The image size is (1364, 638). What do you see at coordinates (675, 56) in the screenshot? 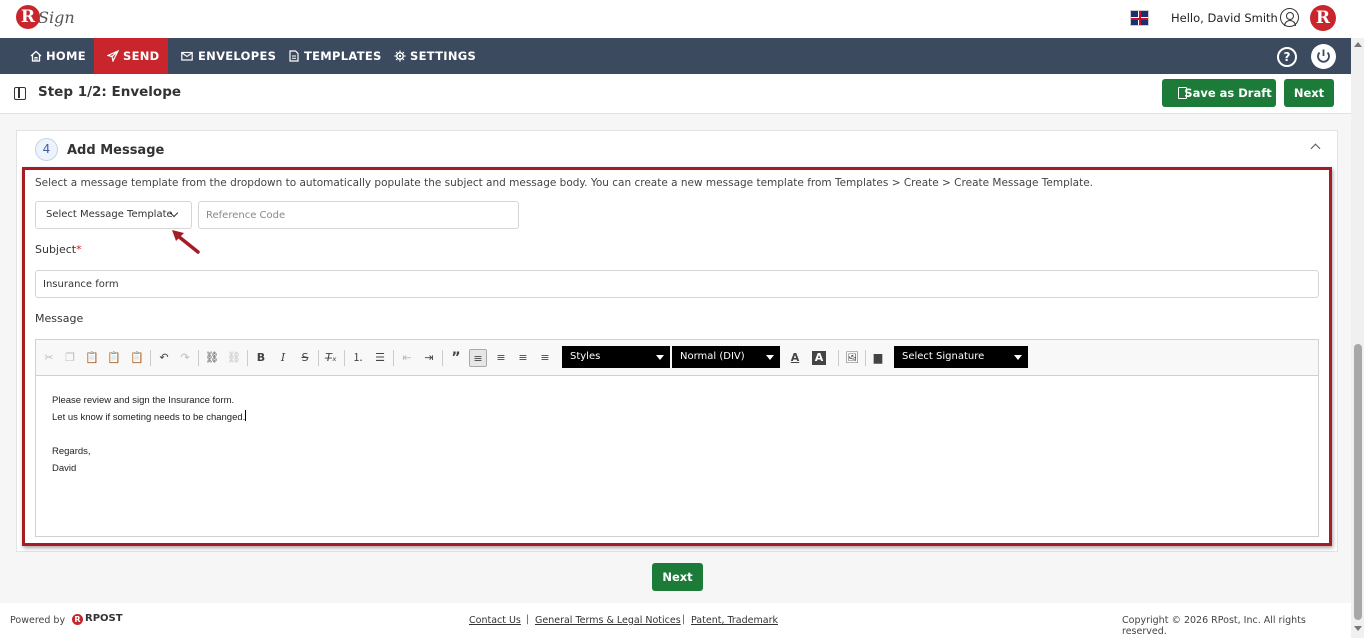
I see `main-nav: HOME SEND ENVELOPES TEMPLATES SETTINGS` at bounding box center [675, 56].